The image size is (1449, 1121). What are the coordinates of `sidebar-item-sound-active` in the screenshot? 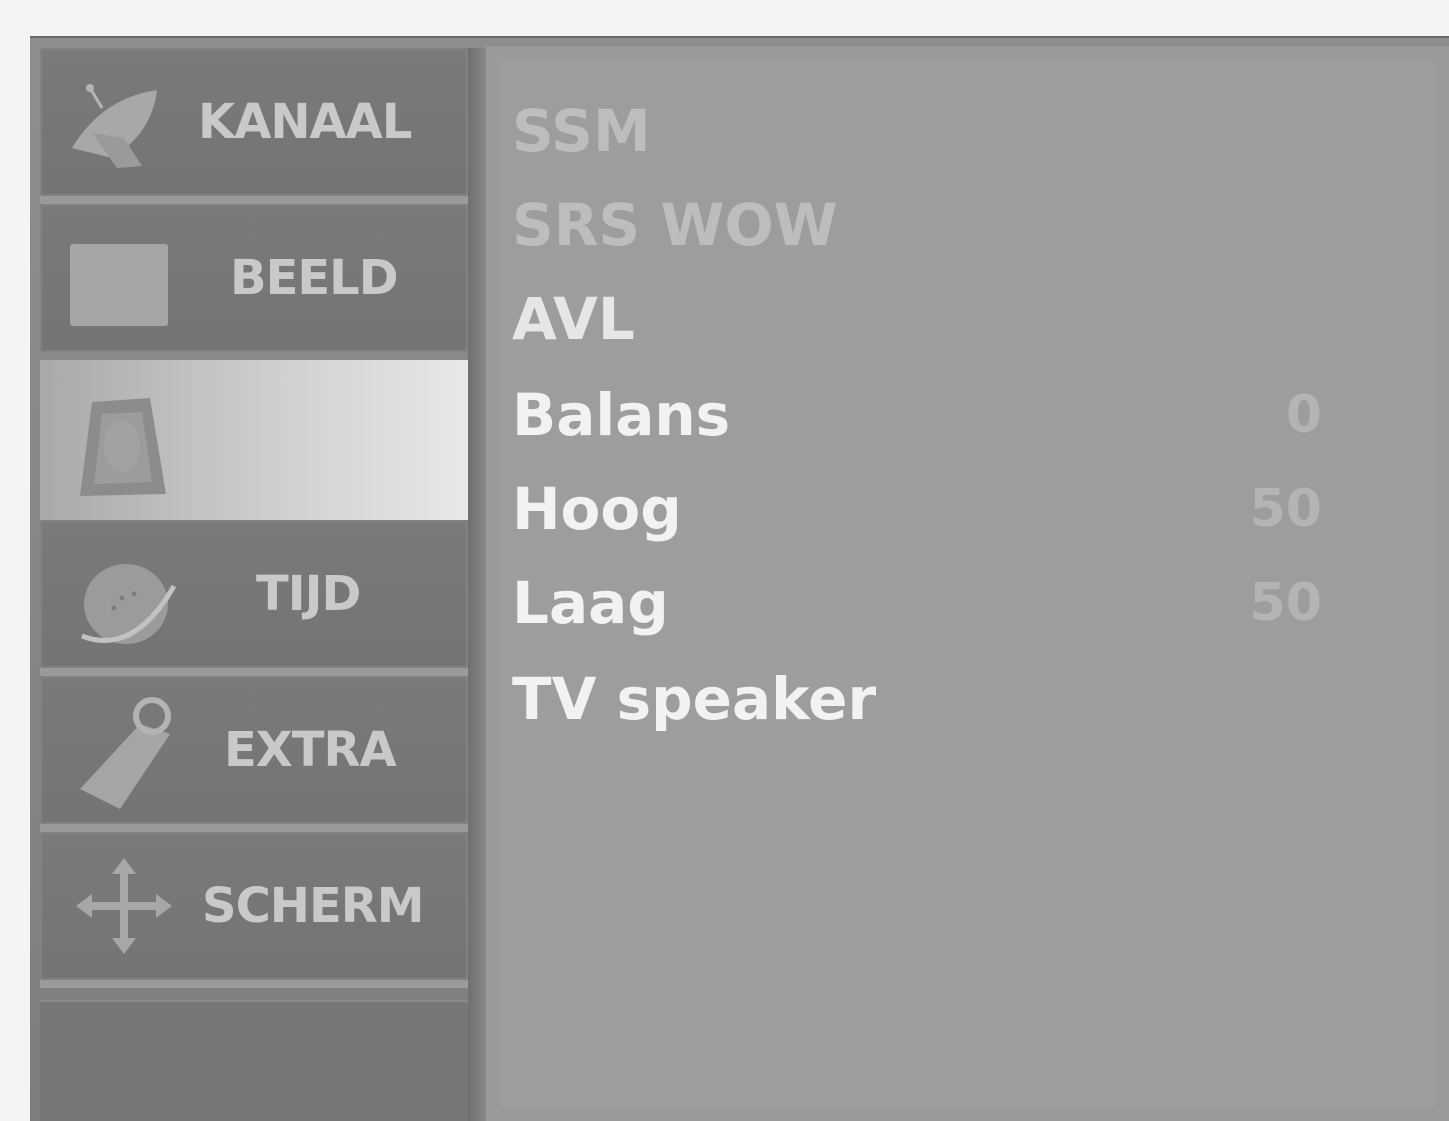 It's located at (254, 440).